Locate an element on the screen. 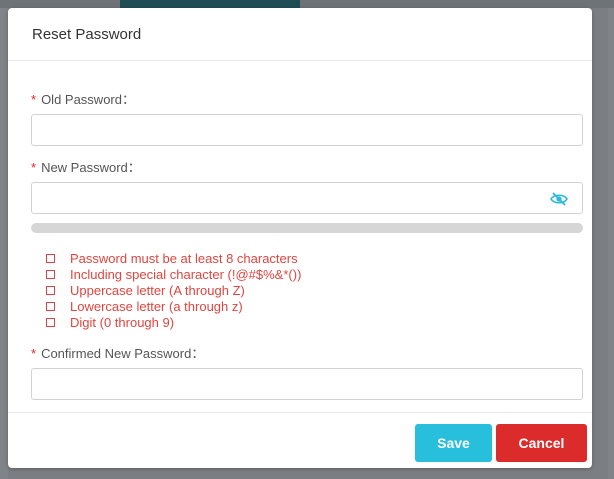  rule-text: Password must be at least 8 characters is located at coordinates (184, 258).